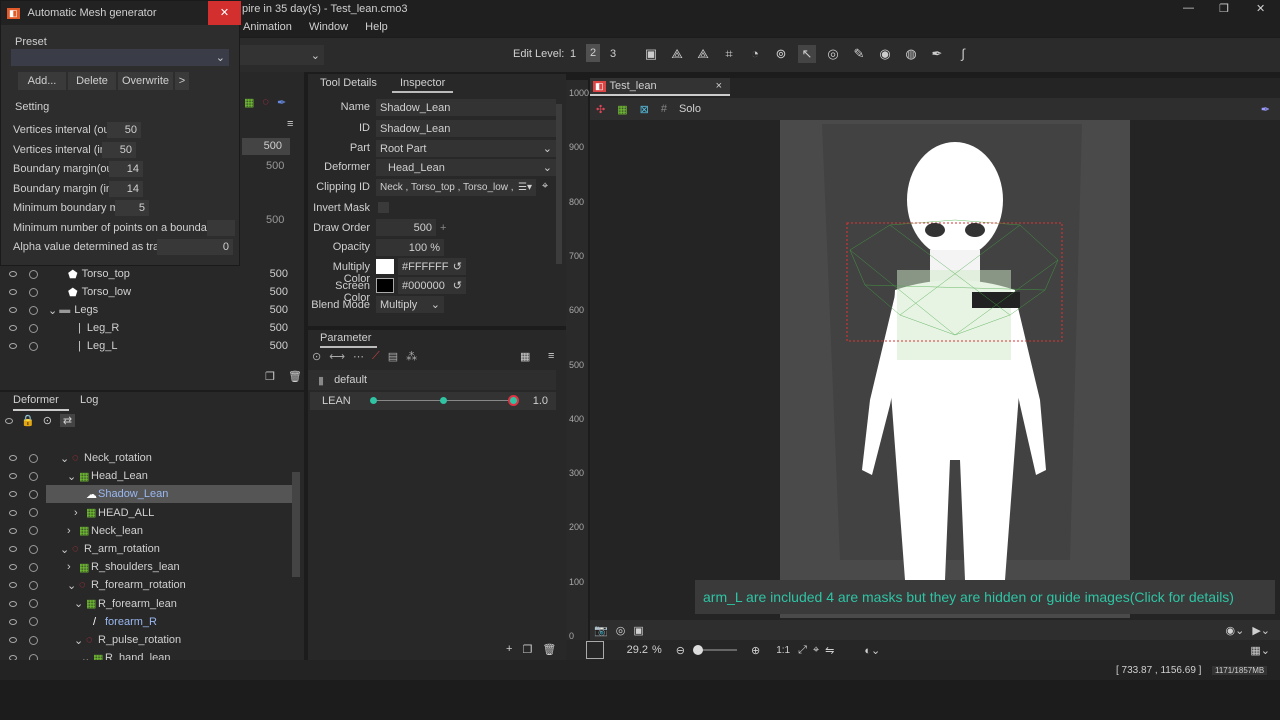 This screenshot has width=1280, height=720. I want to click on setting-value-field: 50, so click(124, 130).